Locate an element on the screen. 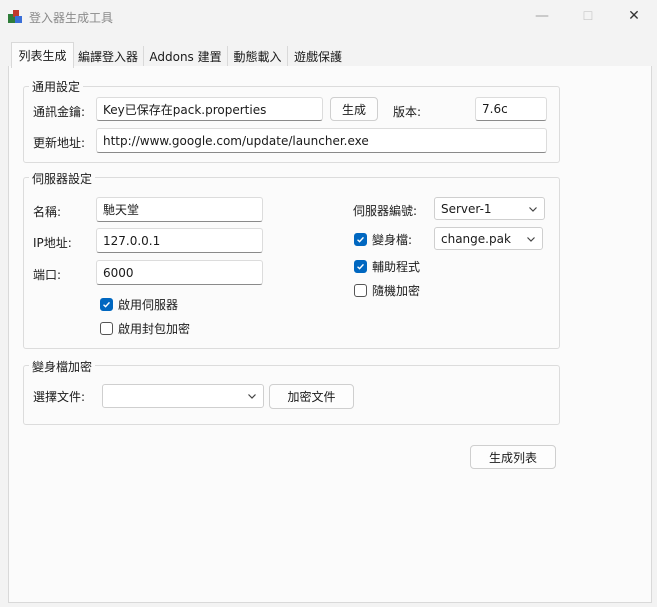 This screenshot has width=657, height=607. tab-game-protect: 遊戲保護 is located at coordinates (318, 56).